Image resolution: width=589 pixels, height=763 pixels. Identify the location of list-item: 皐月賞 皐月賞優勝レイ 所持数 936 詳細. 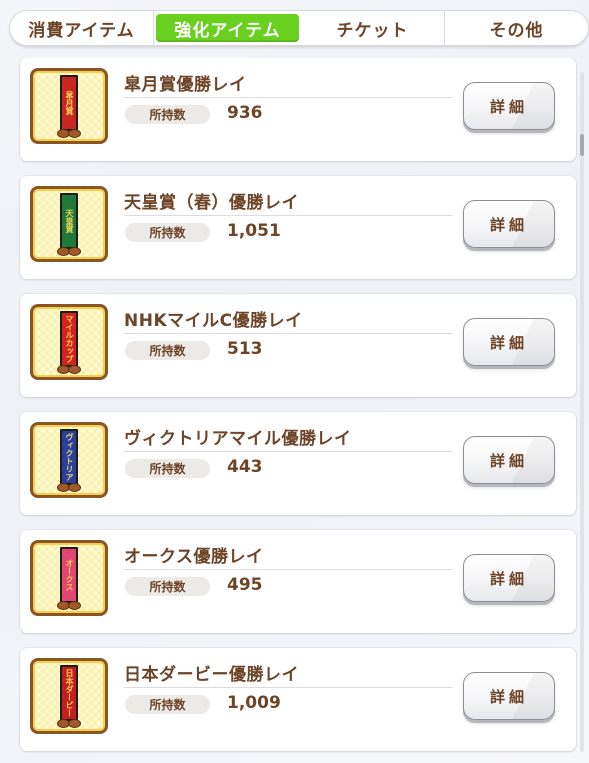
(298, 109).